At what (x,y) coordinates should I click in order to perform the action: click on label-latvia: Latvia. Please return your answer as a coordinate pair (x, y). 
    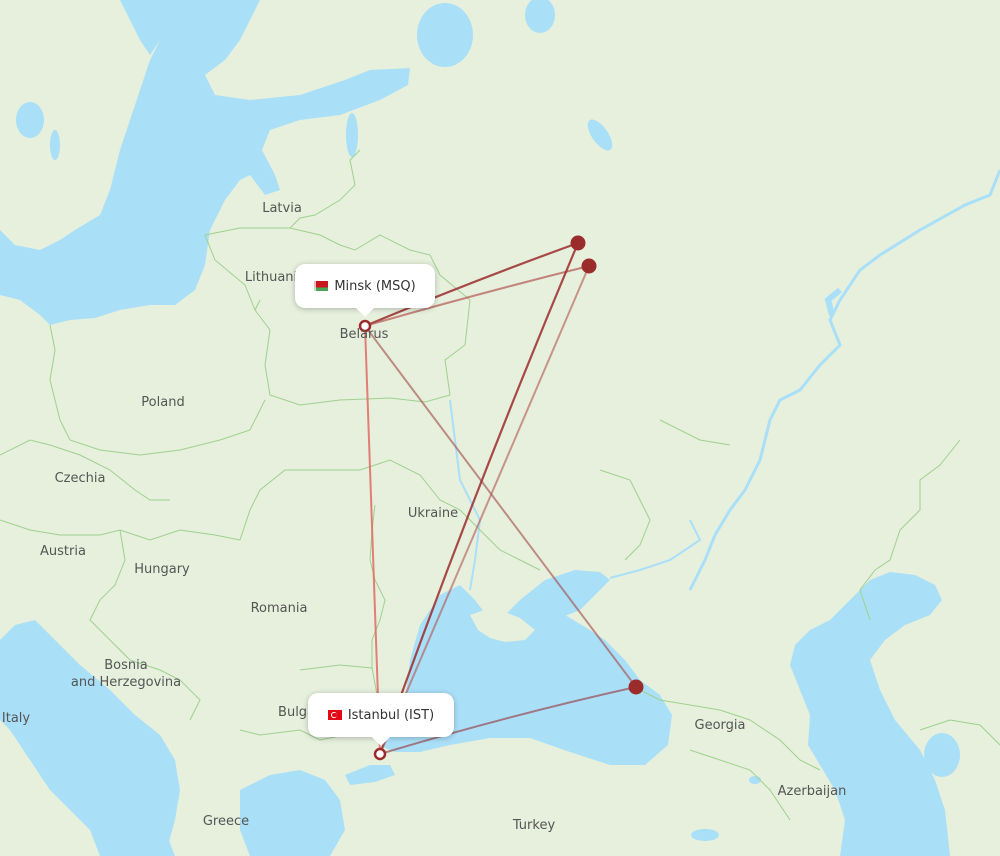
    Looking at the image, I should click on (282, 208).